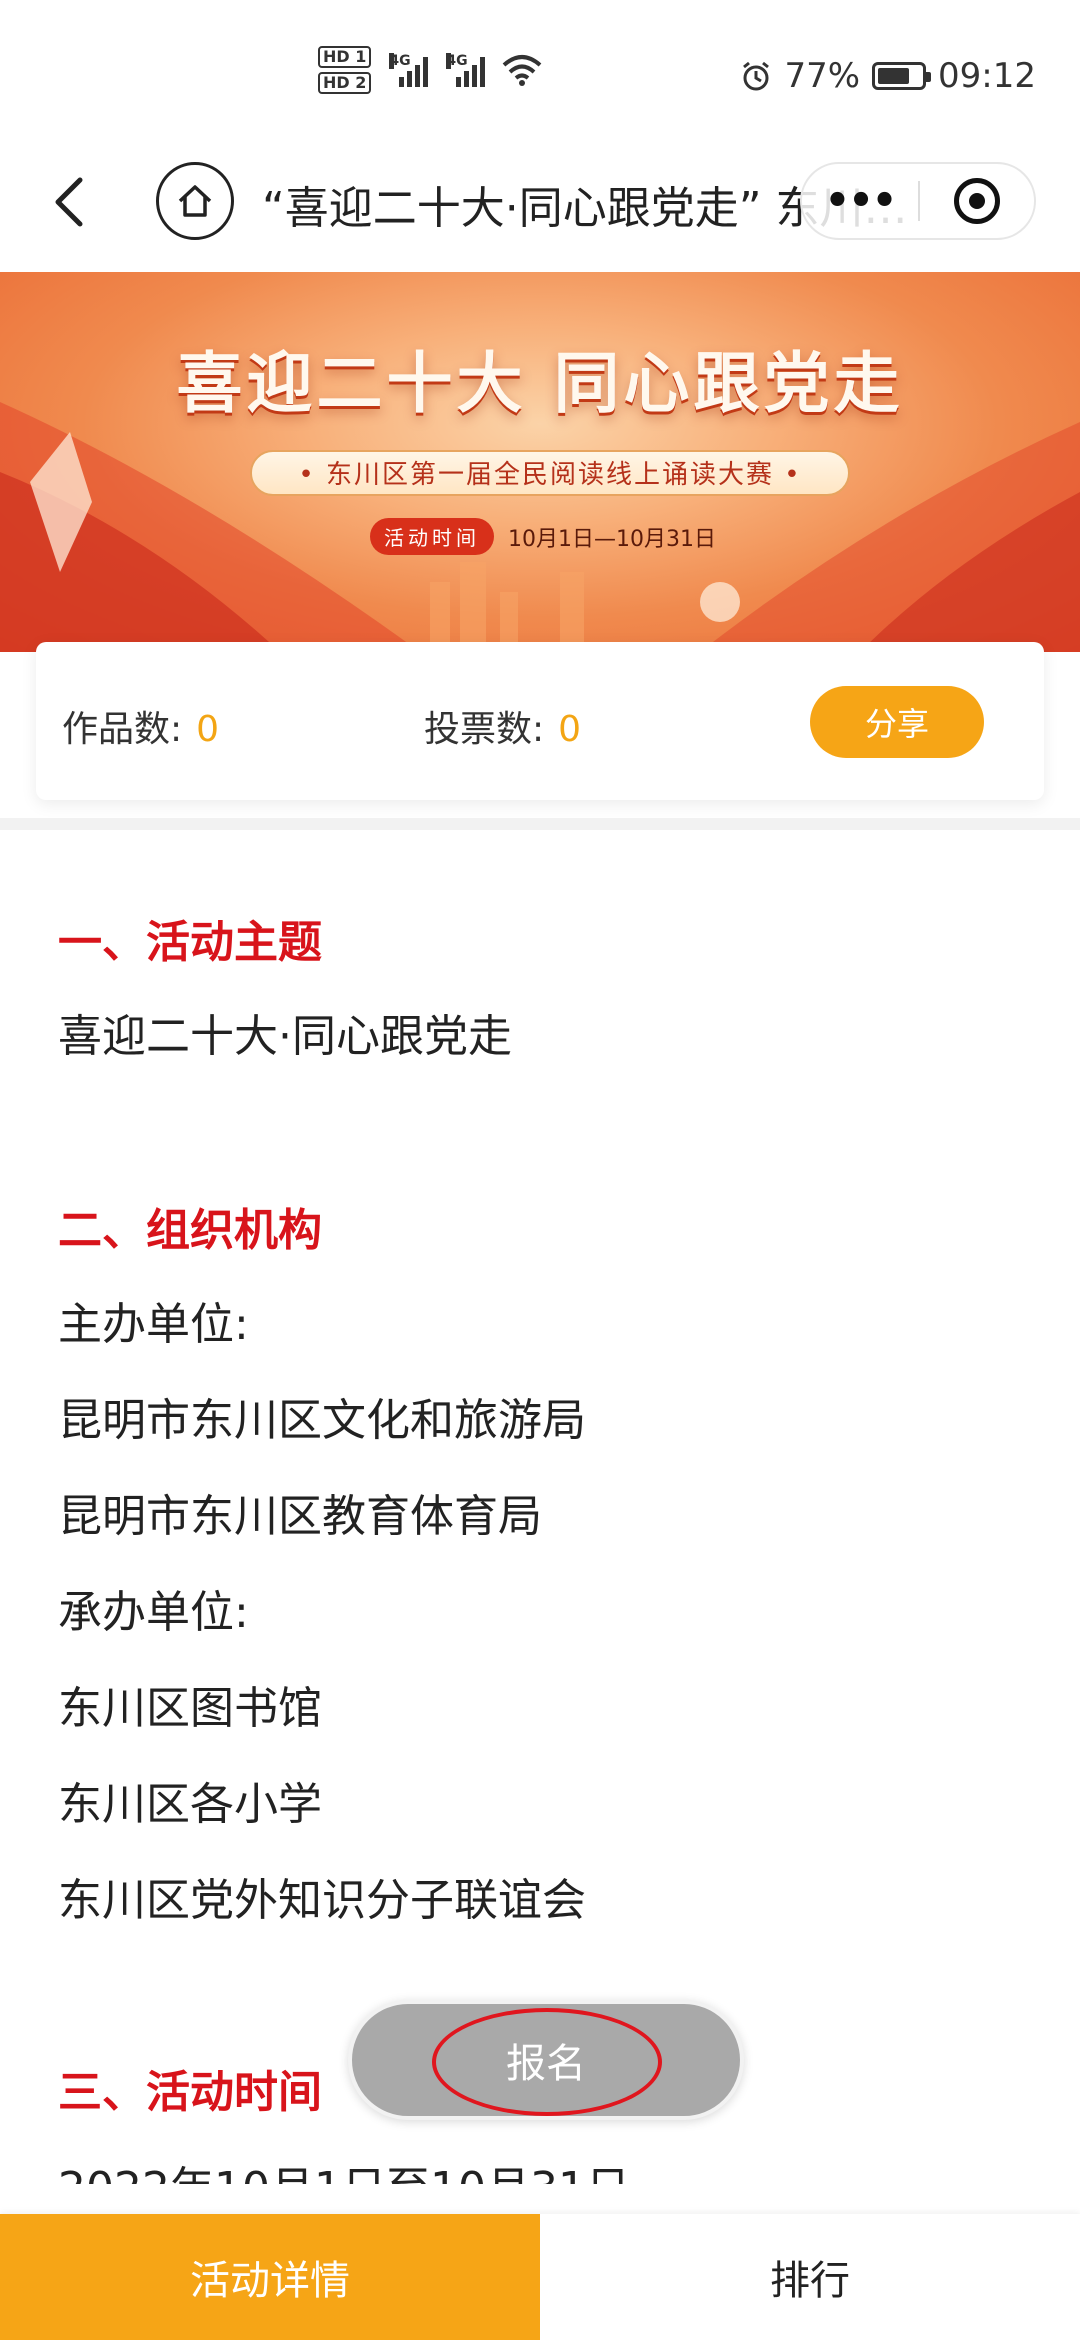 The width and height of the screenshot is (1080, 2340). What do you see at coordinates (270, 2277) in the screenshot?
I see `tab-activity-details: 活动详情` at bounding box center [270, 2277].